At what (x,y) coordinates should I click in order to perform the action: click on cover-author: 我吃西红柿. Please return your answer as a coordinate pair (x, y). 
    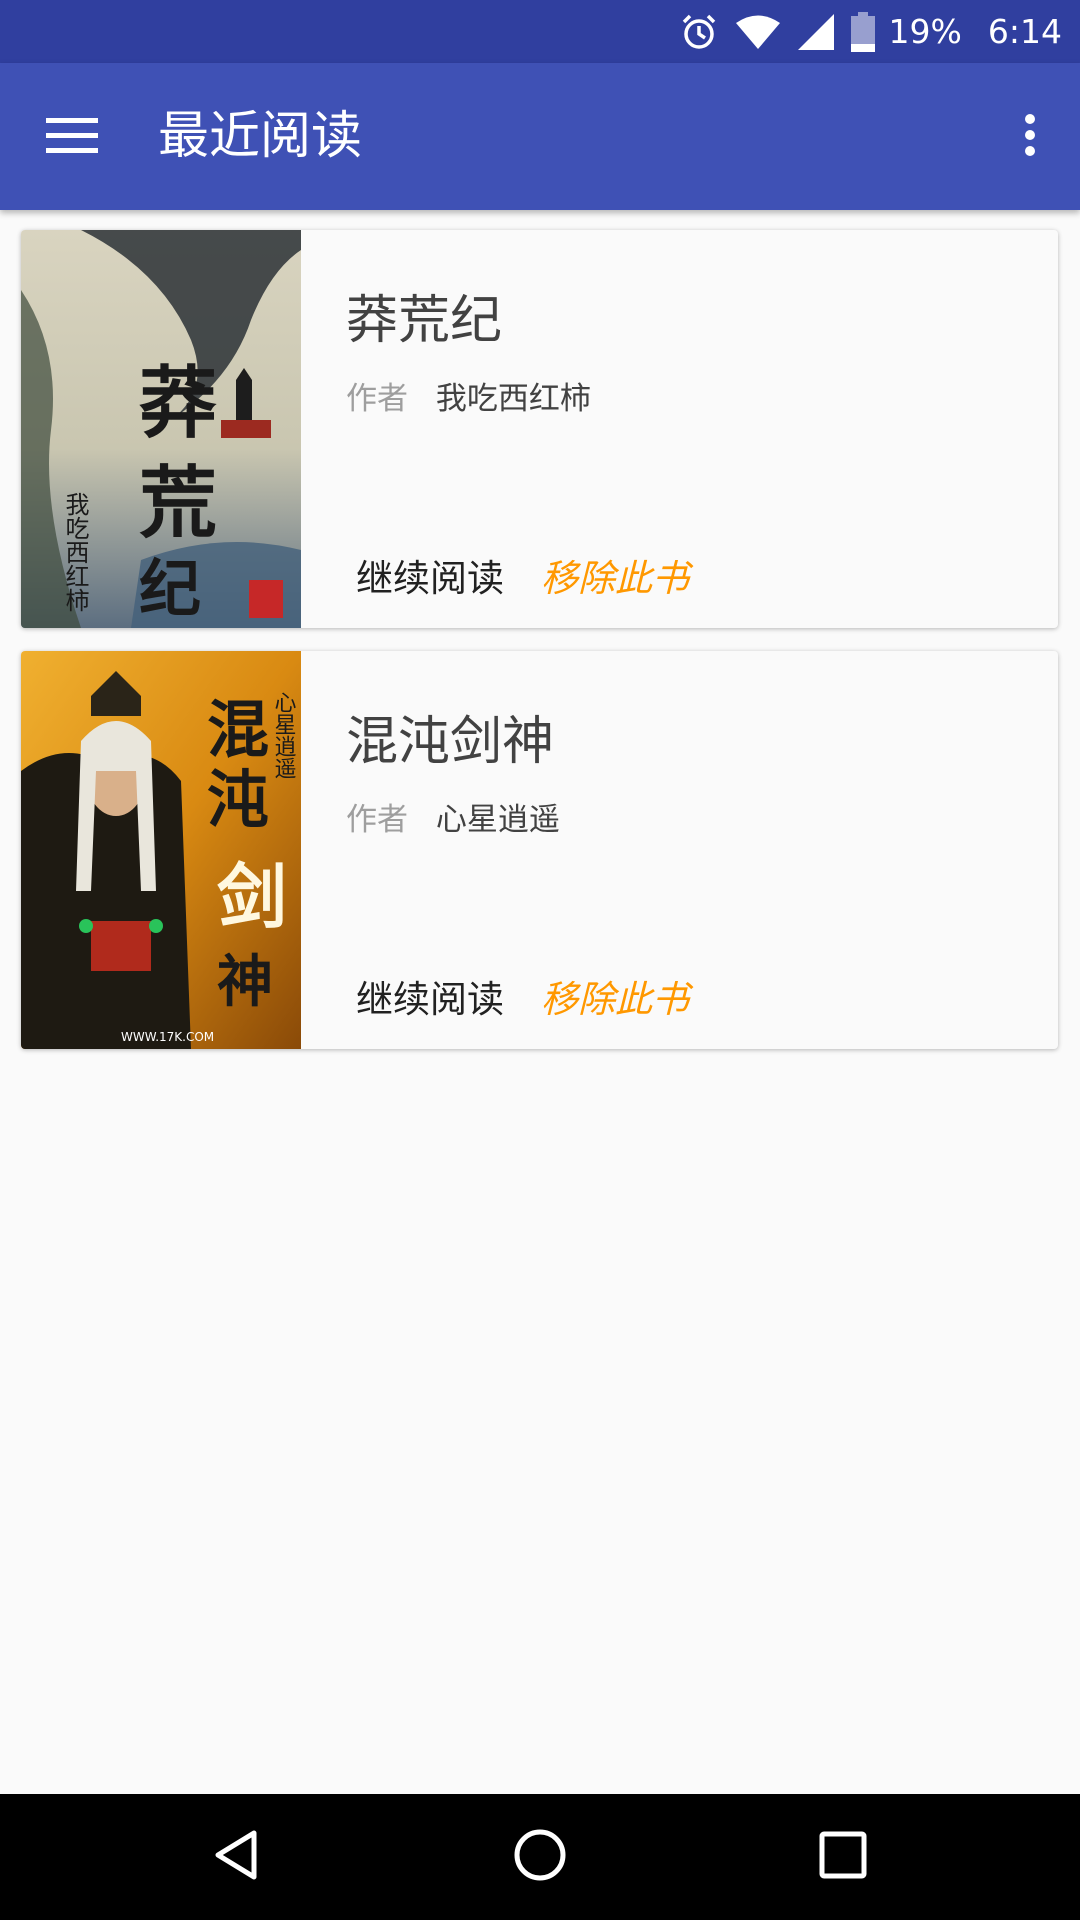
    Looking at the image, I should click on (75, 552).